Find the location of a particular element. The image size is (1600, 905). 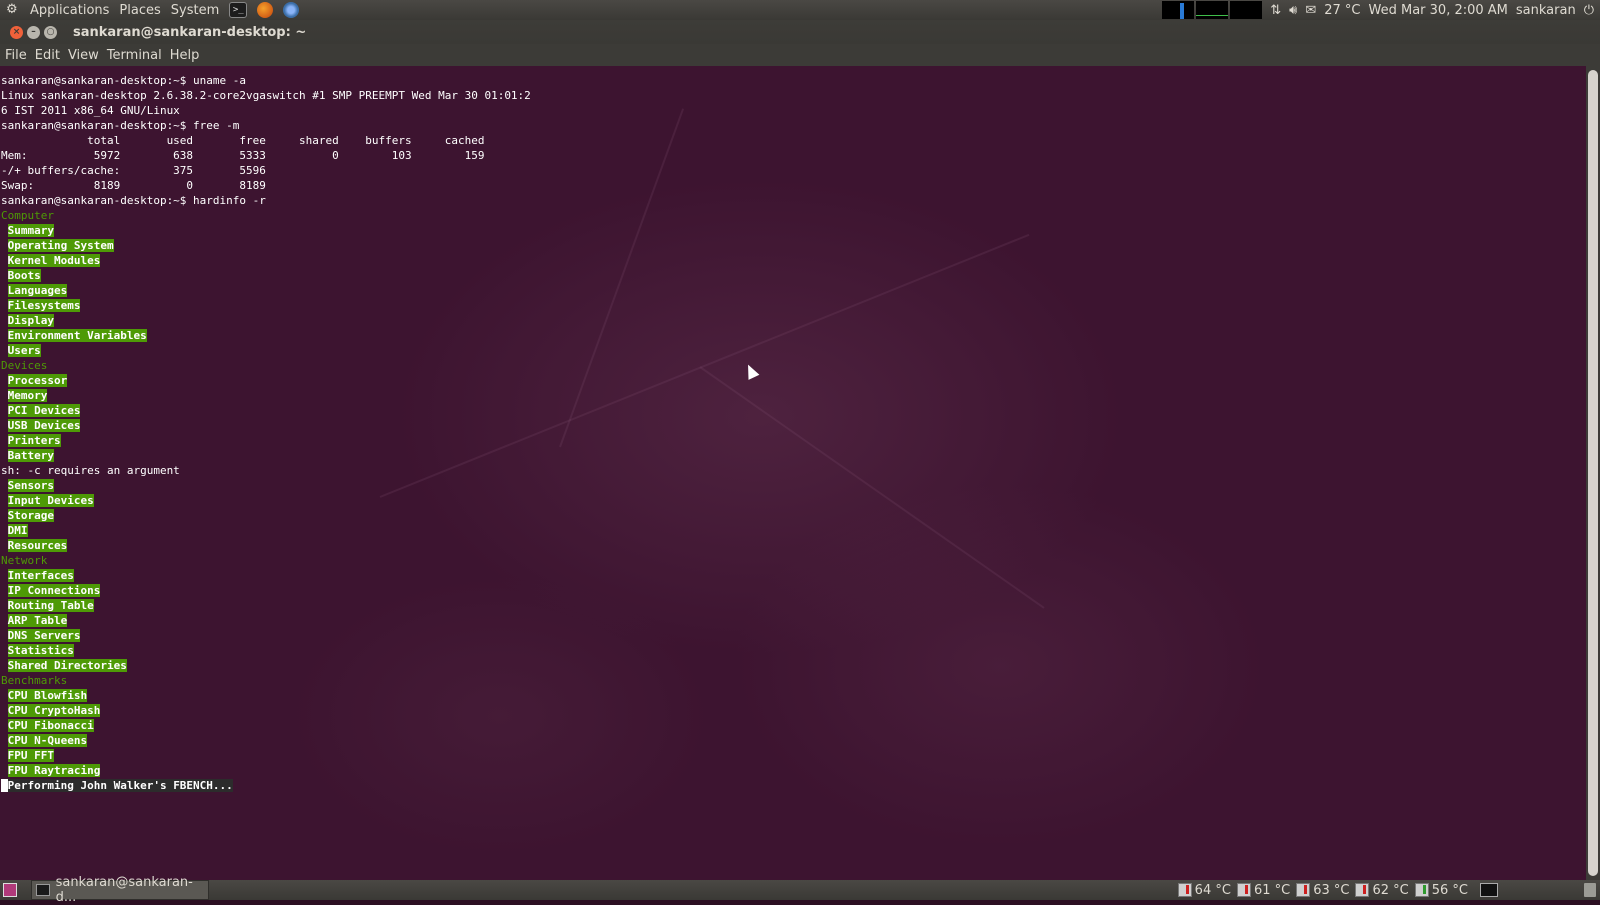

terminal-scrollbar is located at coordinates (1593, 473).